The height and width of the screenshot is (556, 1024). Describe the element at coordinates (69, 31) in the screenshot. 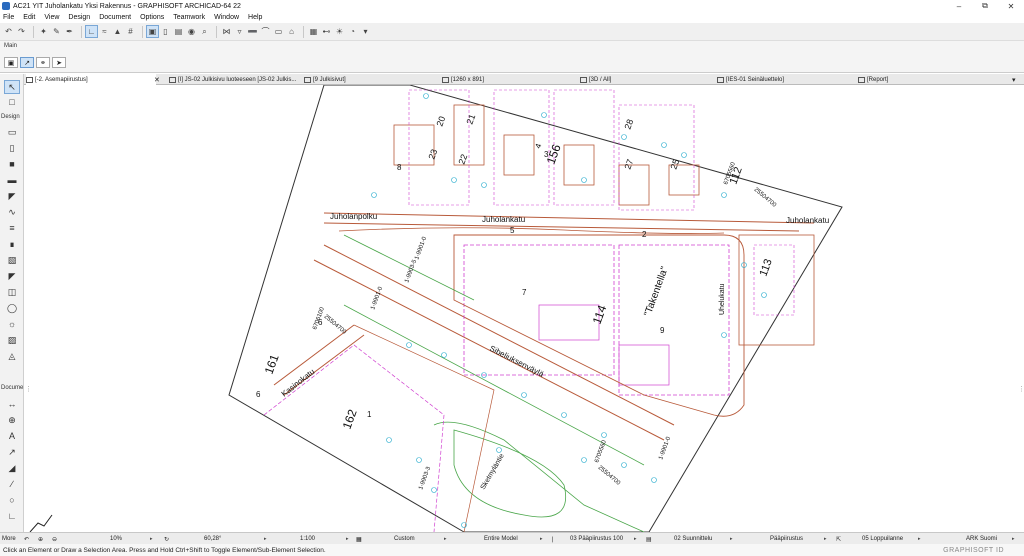

I see `eyedropper-icon: ✒` at that location.